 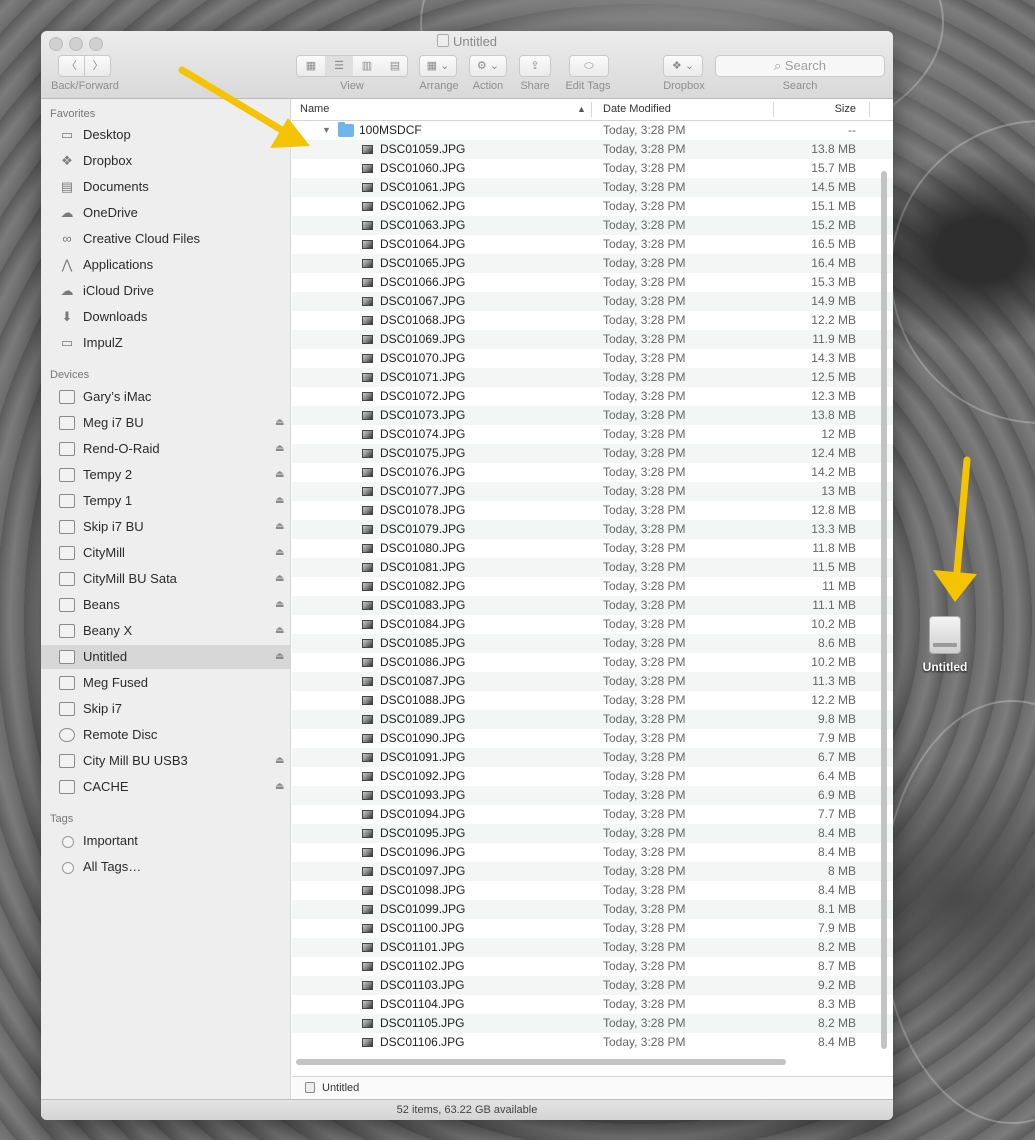 What do you see at coordinates (592, 852) in the screenshot?
I see `file-row: DSC01096.JPG Today, 3:28 PM 8.4 MB` at bounding box center [592, 852].